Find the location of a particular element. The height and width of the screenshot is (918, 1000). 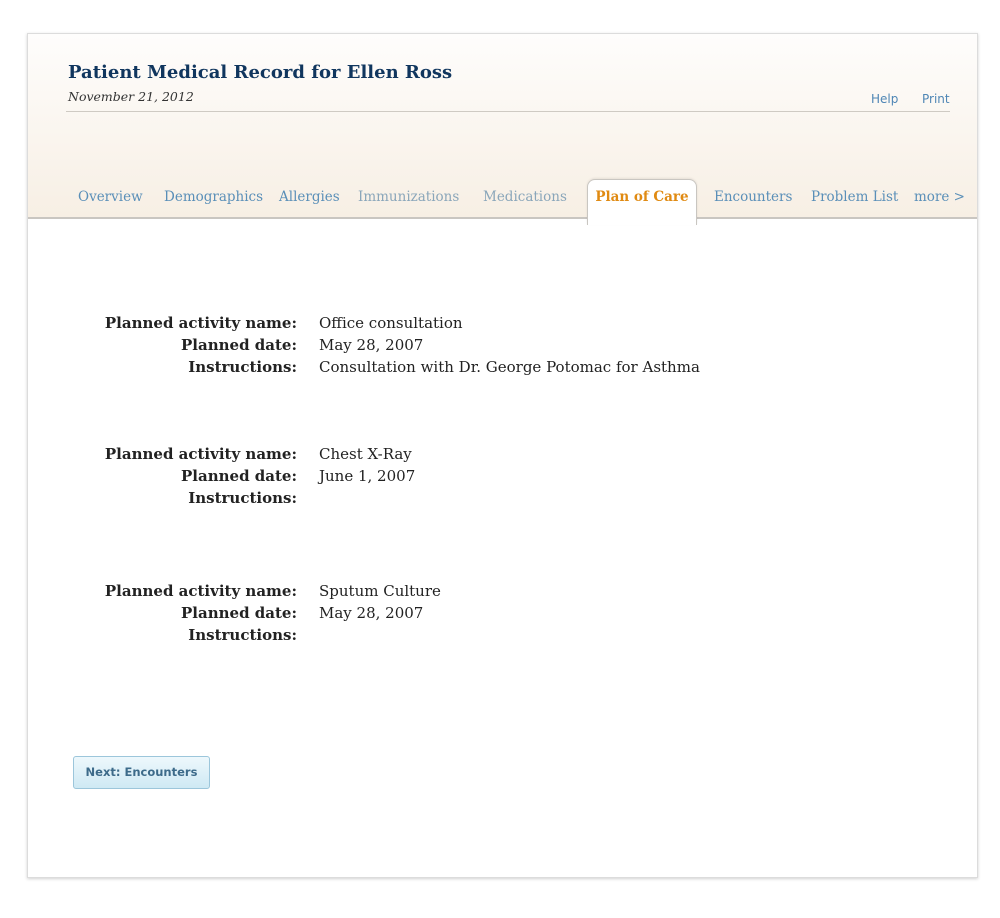

tab-problem-list: Problem List is located at coordinates (854, 197).